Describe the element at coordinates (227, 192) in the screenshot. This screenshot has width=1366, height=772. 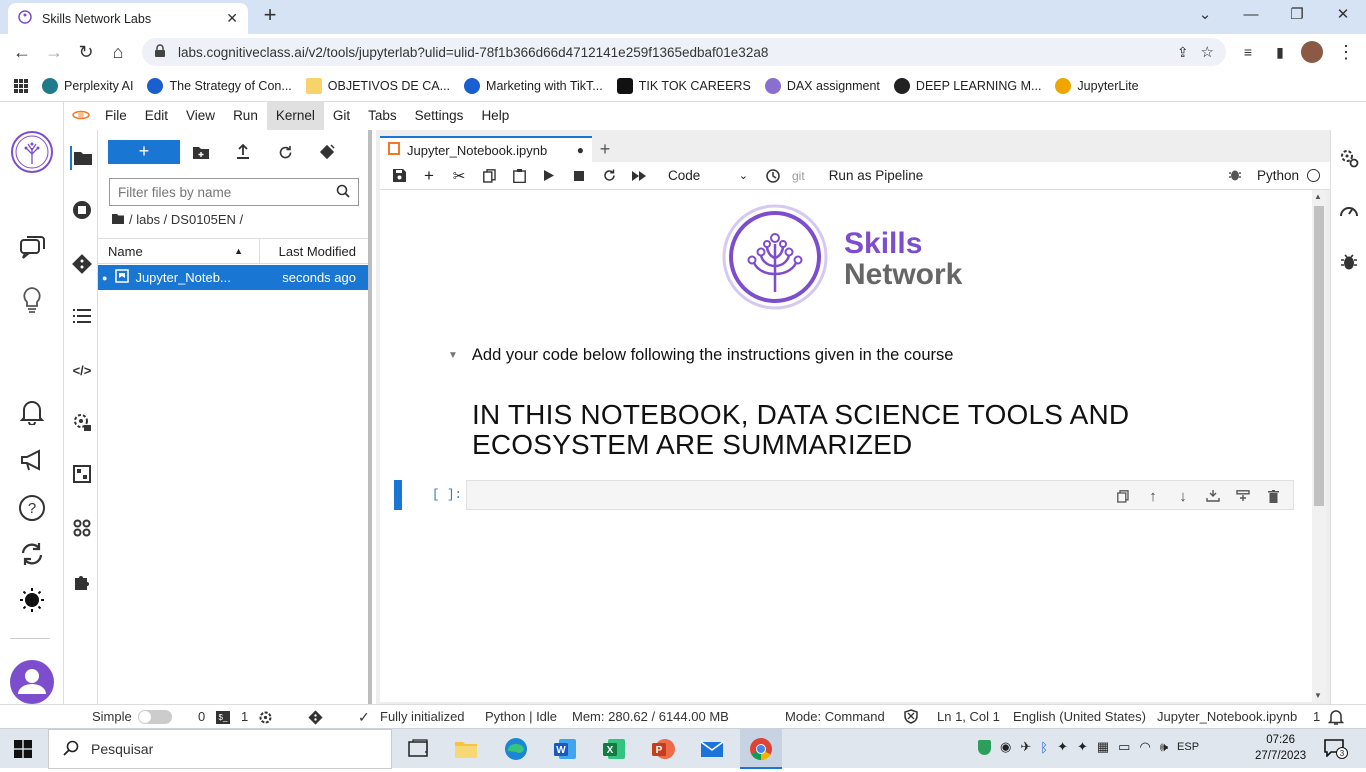
I see `file-filter-input` at that location.